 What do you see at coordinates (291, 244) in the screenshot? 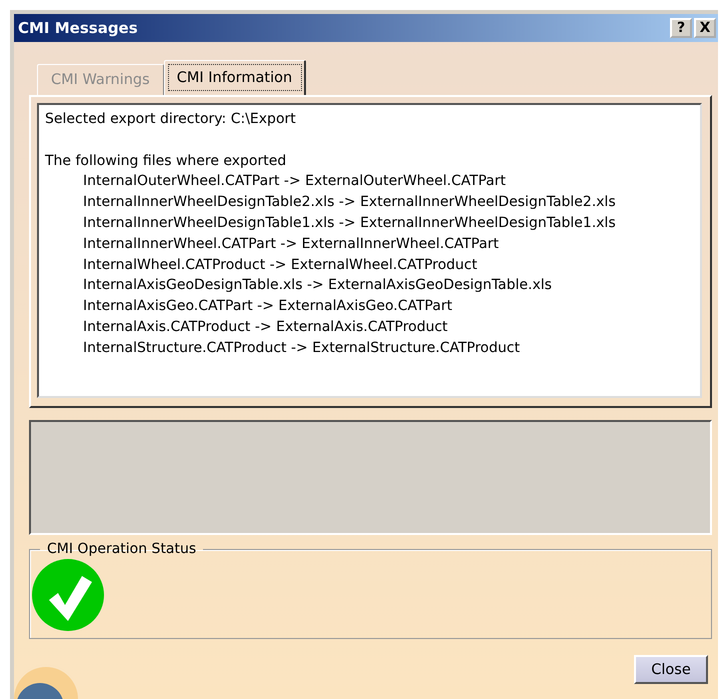
I see `log-line: InternalInnerWheel.CATPart -> ExternalInnerWheel.CATPart` at bounding box center [291, 244].